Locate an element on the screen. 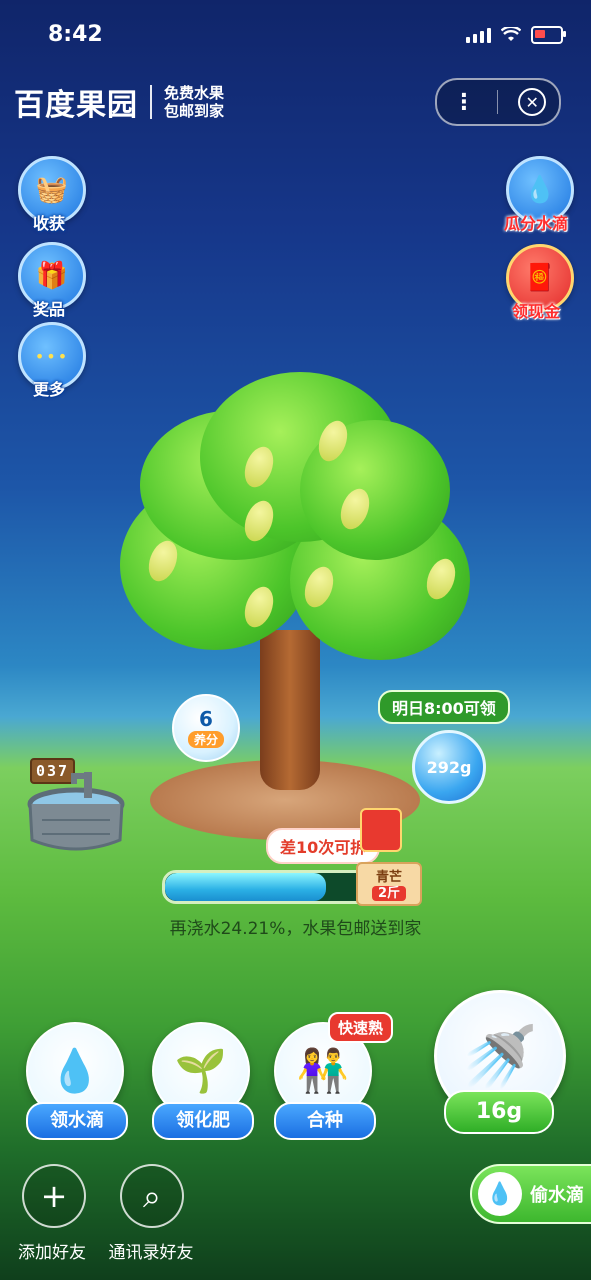  fruit-weight: 2斤 is located at coordinates (389, 893).